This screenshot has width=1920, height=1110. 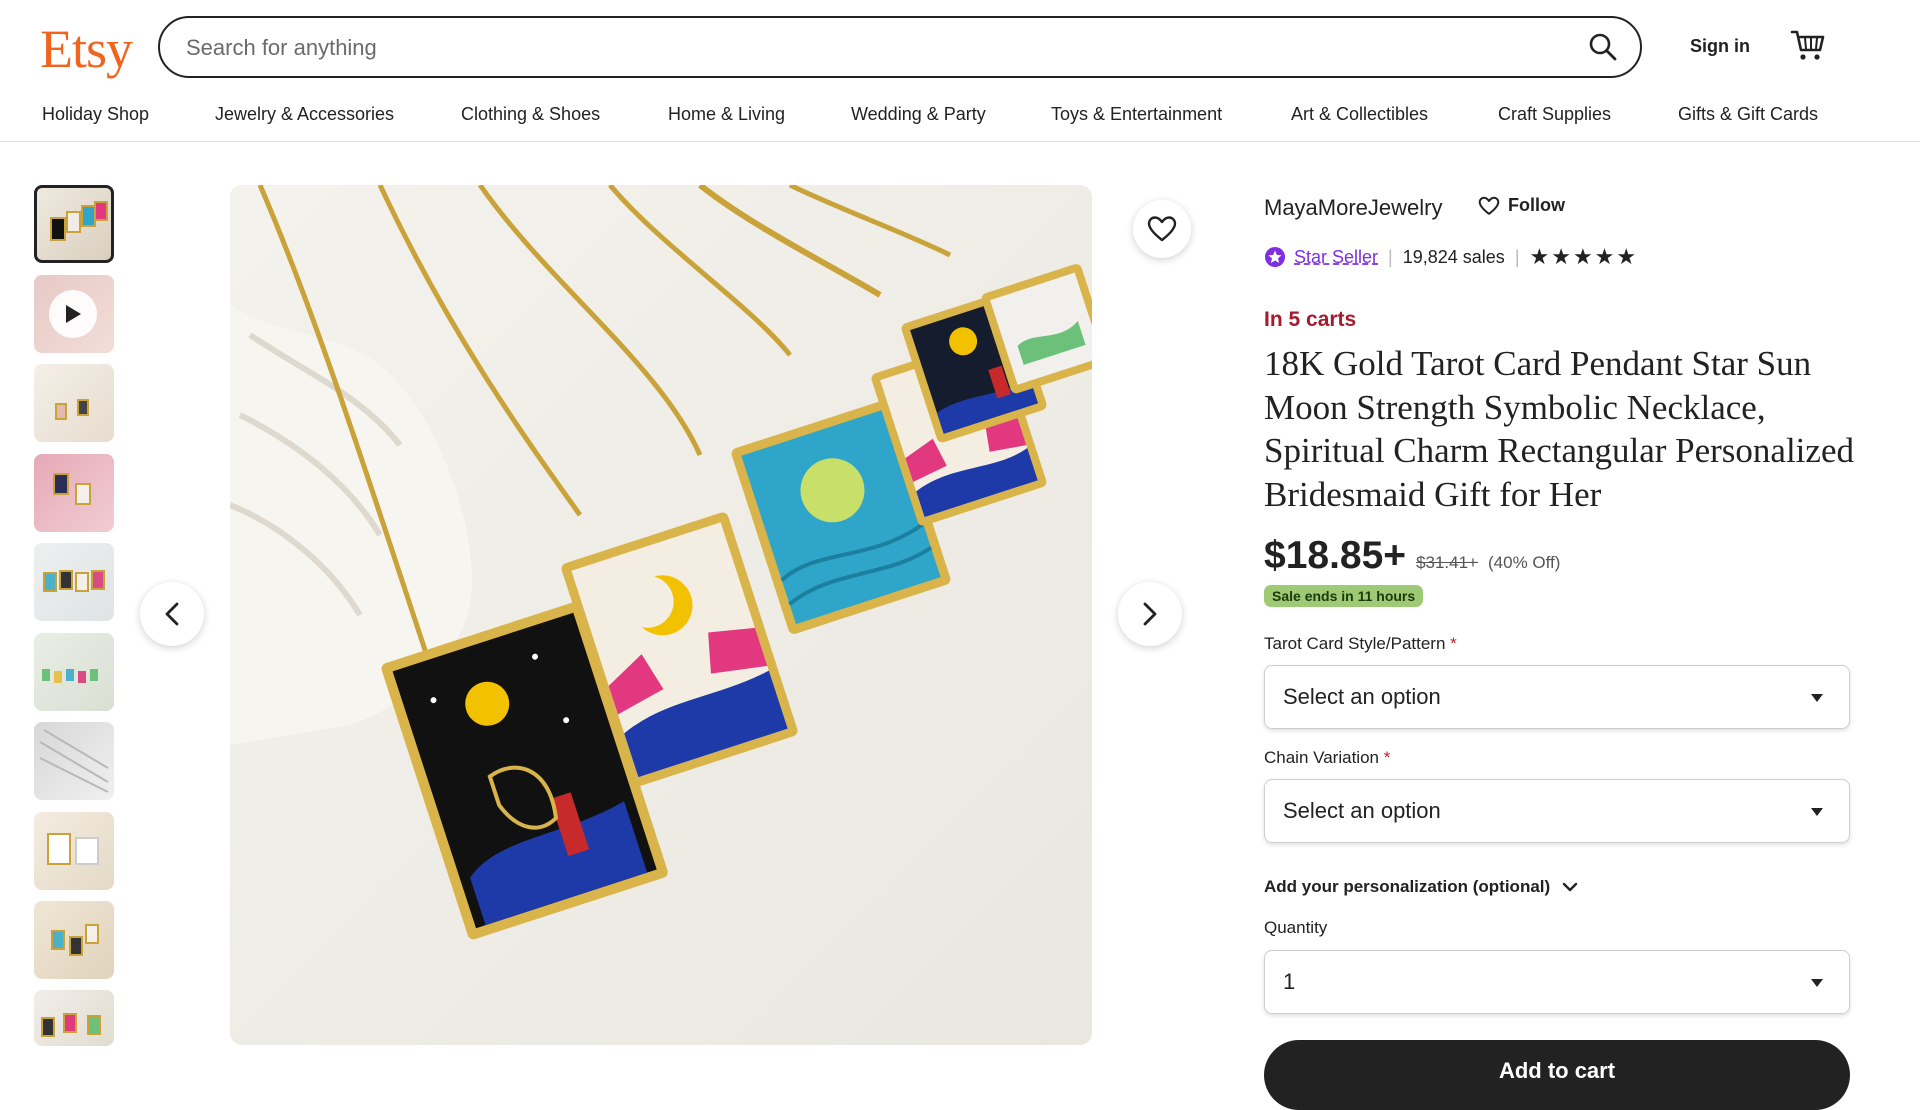 I want to click on favorite-button, so click(x=1162, y=229).